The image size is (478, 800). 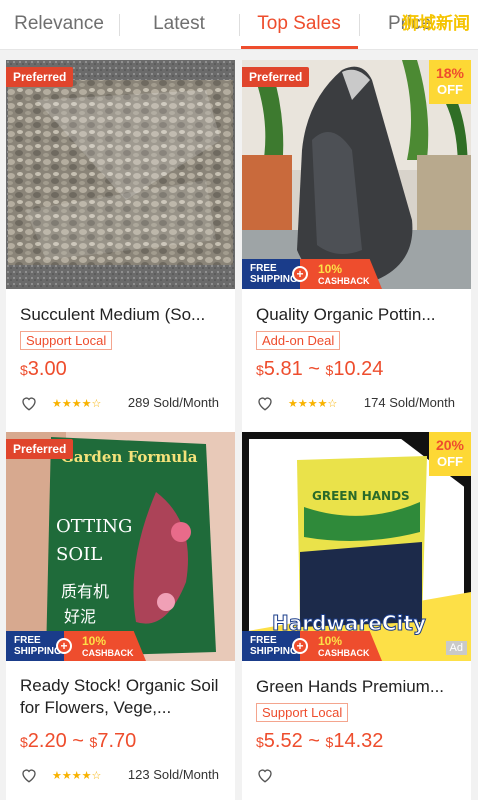 What do you see at coordinates (320, 741) in the screenshot?
I see `product-price: $5.52 ~ $14.32` at bounding box center [320, 741].